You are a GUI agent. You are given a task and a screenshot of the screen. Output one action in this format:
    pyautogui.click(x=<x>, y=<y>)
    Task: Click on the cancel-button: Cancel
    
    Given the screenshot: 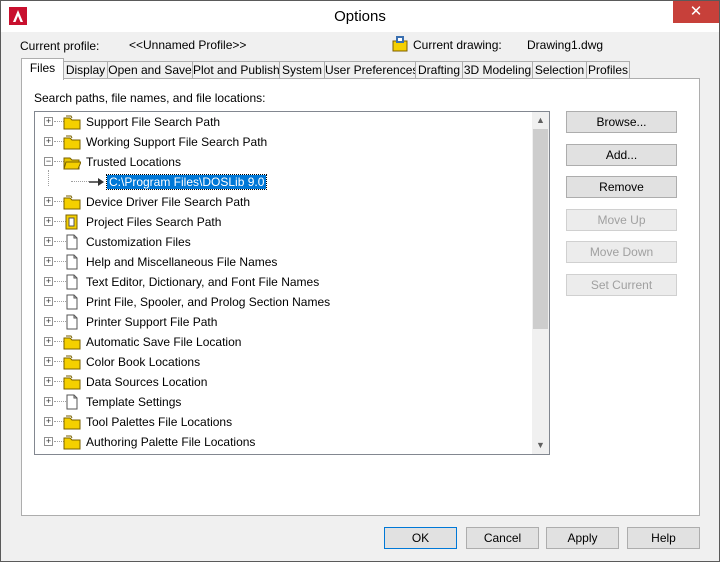 What is the action you would take?
    pyautogui.click(x=502, y=538)
    